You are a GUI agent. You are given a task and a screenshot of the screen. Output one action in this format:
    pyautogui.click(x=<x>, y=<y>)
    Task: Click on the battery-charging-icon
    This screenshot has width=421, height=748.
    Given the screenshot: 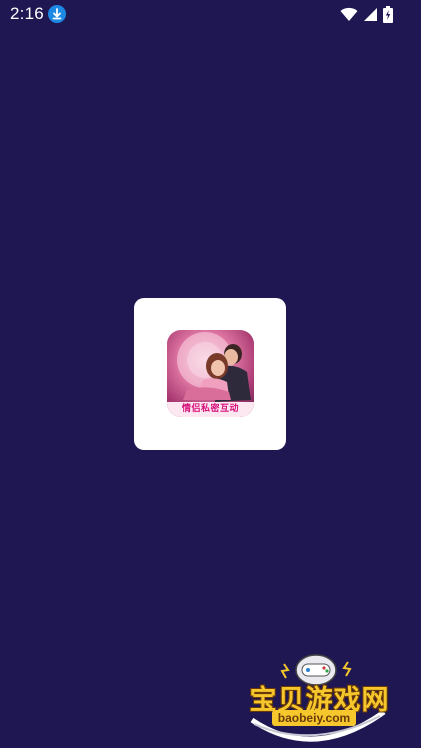 What is the action you would take?
    pyautogui.click(x=388, y=14)
    